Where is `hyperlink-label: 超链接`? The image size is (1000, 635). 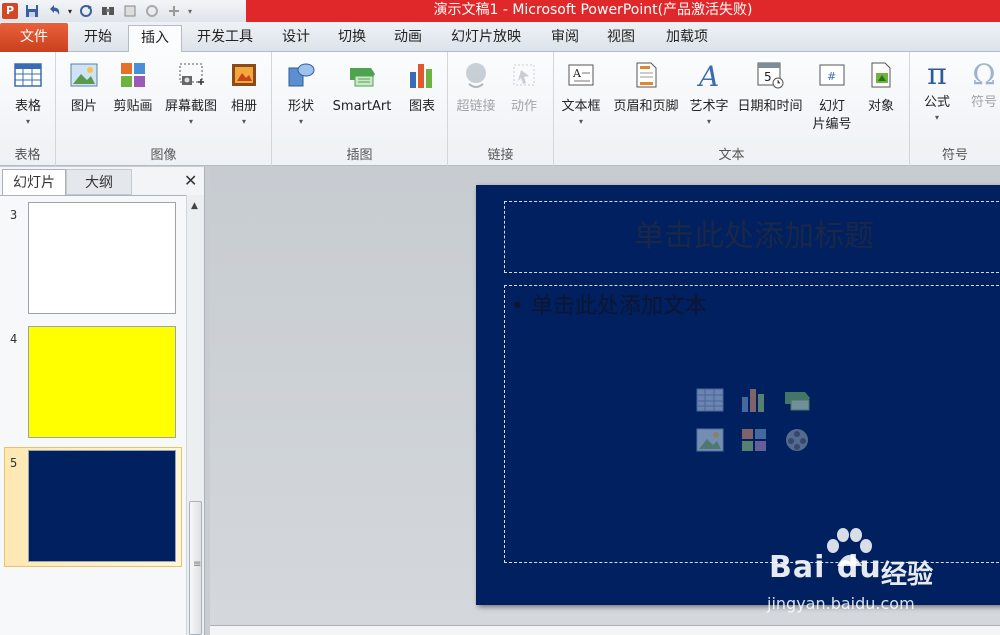 hyperlink-label: 超链接 is located at coordinates (476, 106).